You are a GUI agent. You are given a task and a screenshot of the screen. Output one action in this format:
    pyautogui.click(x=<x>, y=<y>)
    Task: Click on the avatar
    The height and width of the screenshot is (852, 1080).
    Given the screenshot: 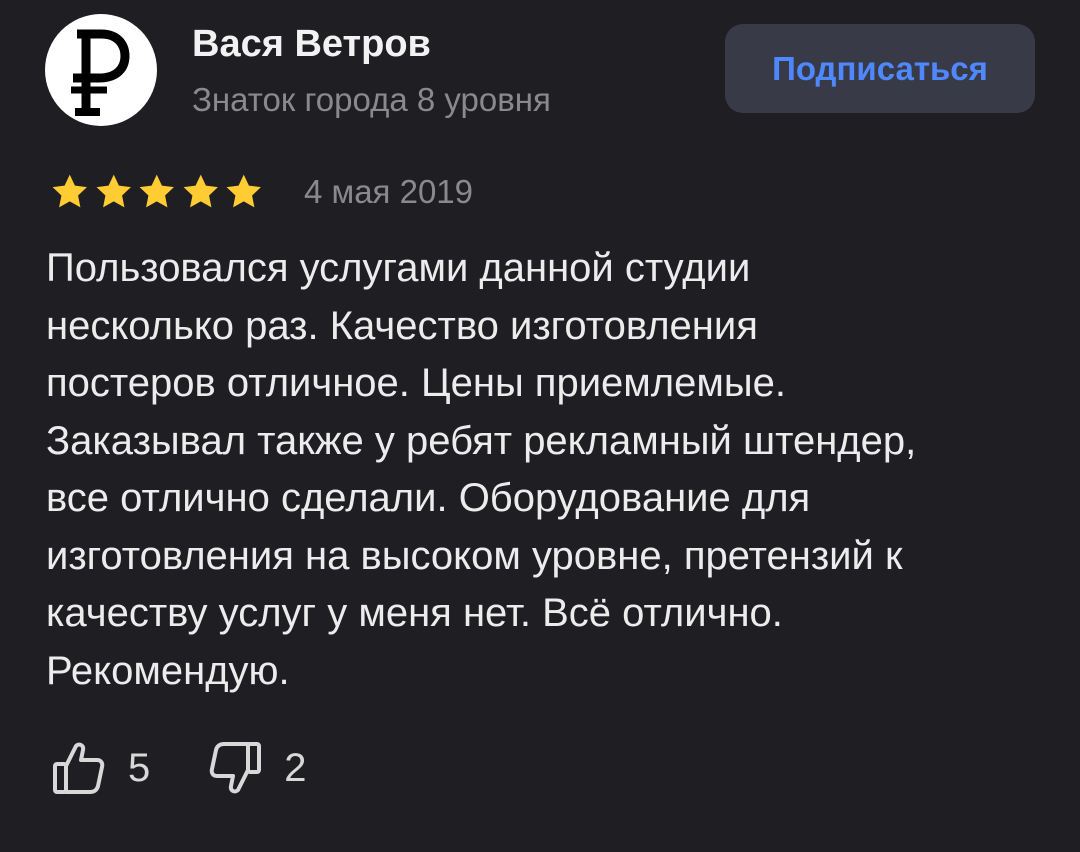 What is the action you would take?
    pyautogui.click(x=101, y=70)
    